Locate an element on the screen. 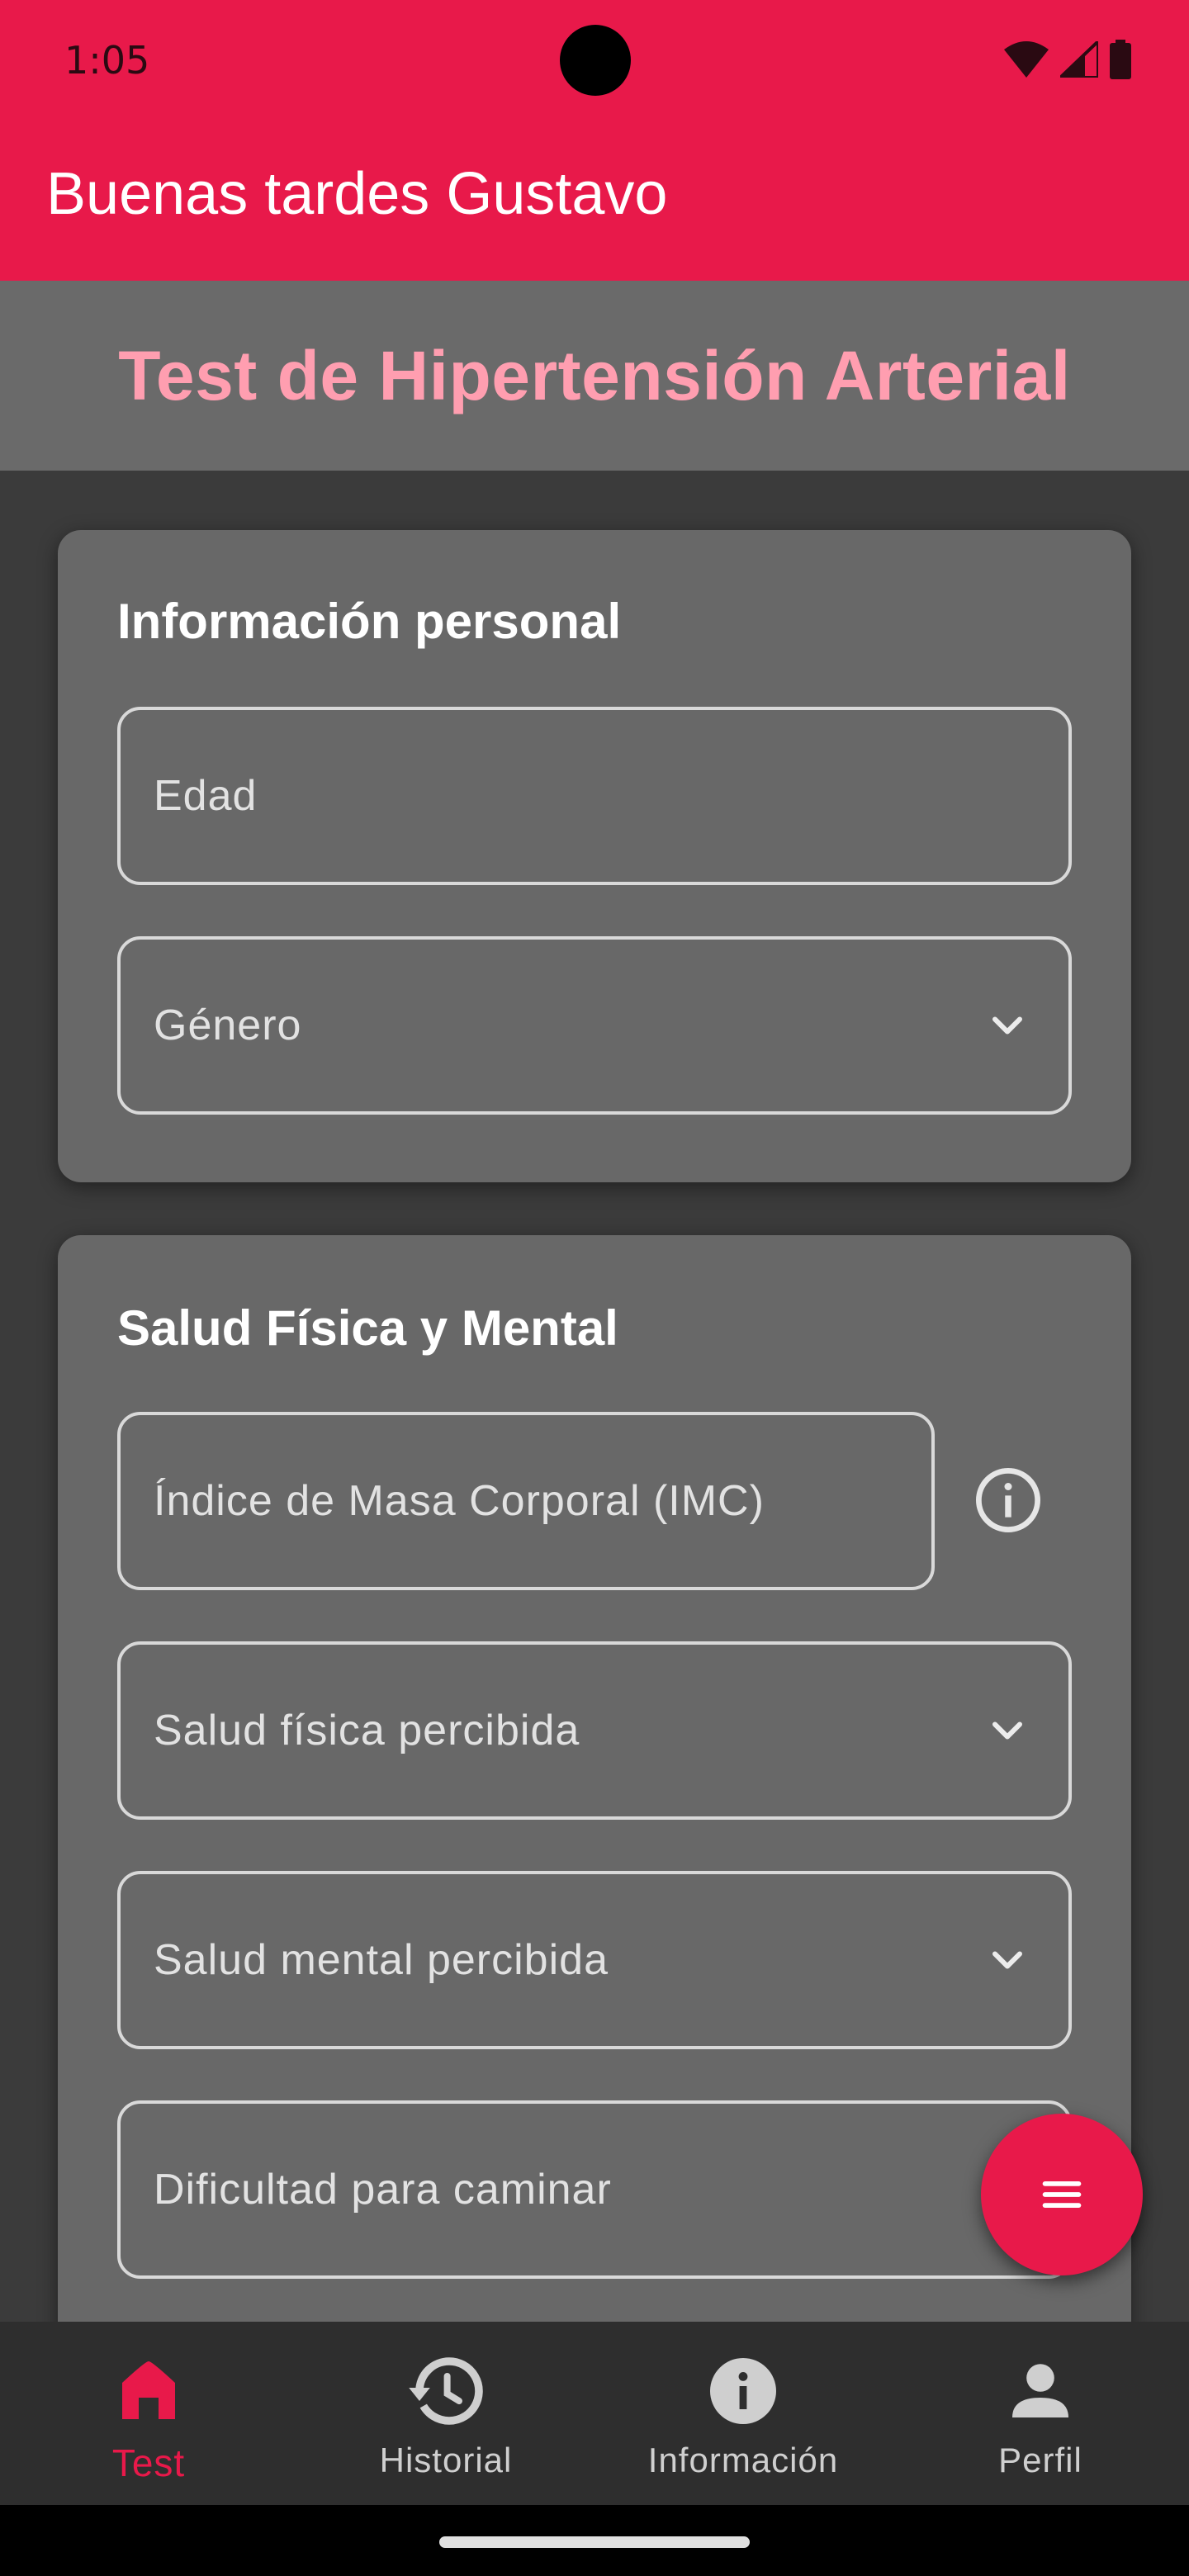 This screenshot has width=1189, height=2576. home-gesture-handle is located at coordinates (594, 2542).